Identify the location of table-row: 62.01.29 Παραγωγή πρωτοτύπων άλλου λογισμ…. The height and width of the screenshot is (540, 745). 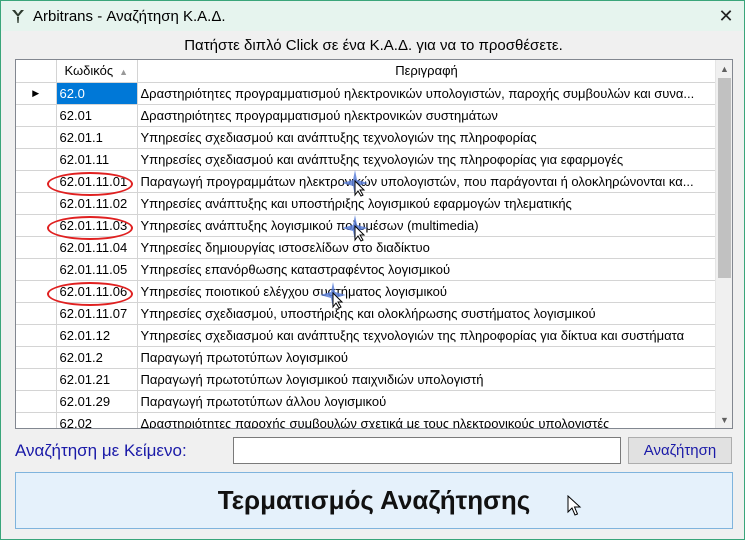
(366, 401).